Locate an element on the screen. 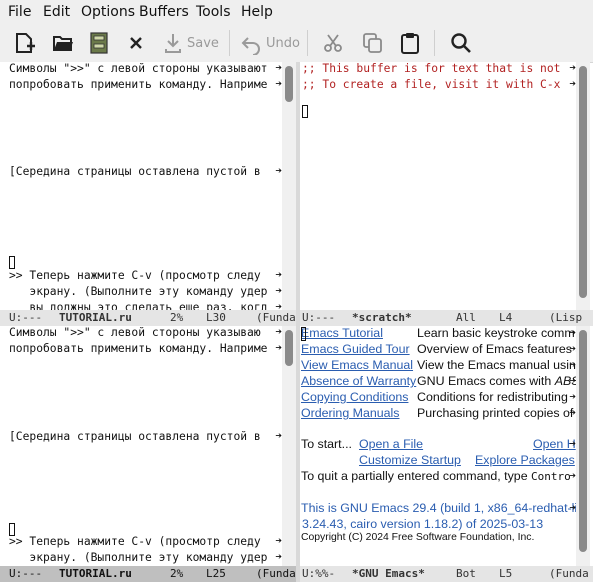 The height and width of the screenshot is (587, 593). link-description: Purchasing printed copies of is located at coordinates (495, 413).